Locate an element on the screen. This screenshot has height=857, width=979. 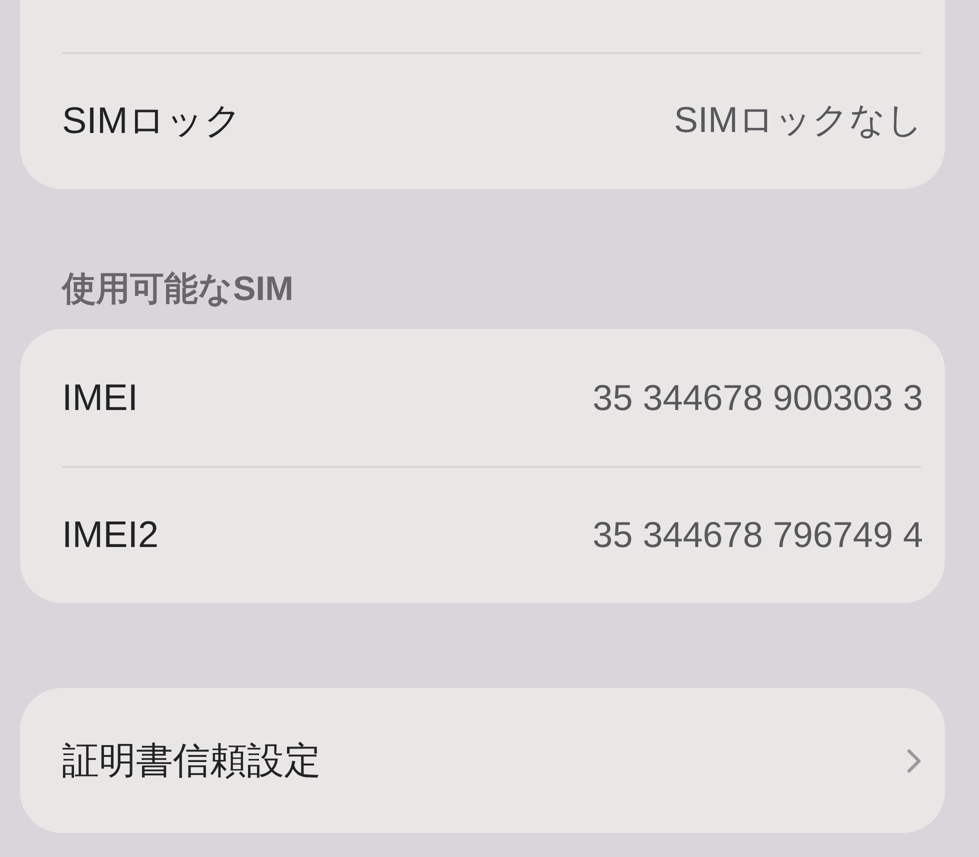
row-label: SIMロック is located at coordinates (152, 120).